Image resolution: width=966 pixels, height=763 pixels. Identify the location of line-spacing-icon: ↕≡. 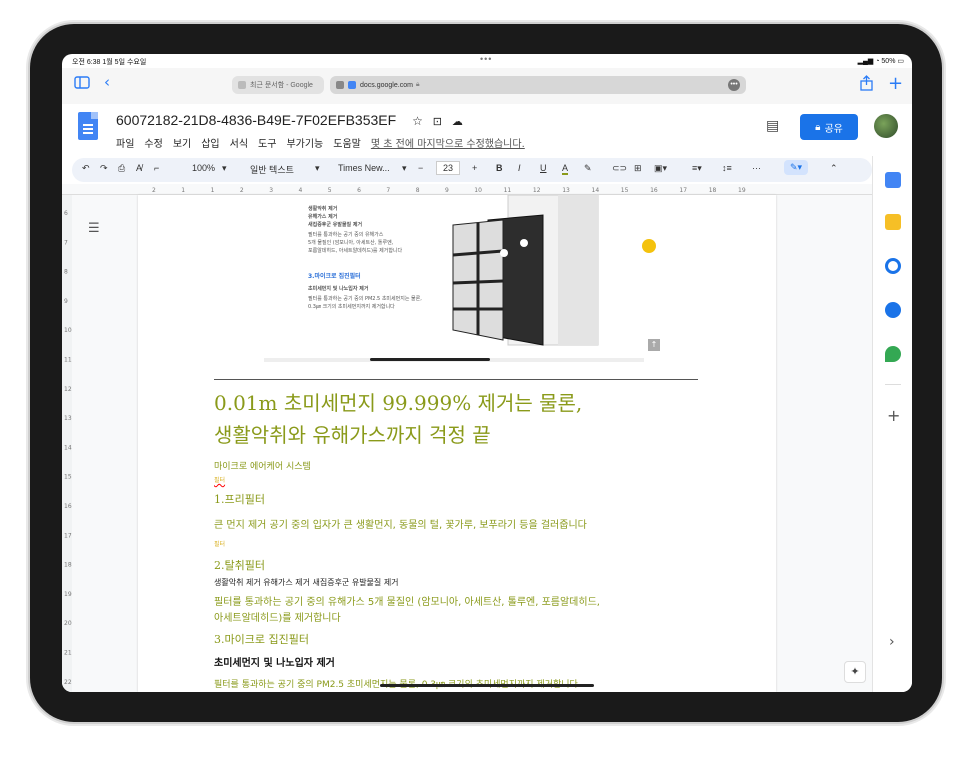
(727, 168).